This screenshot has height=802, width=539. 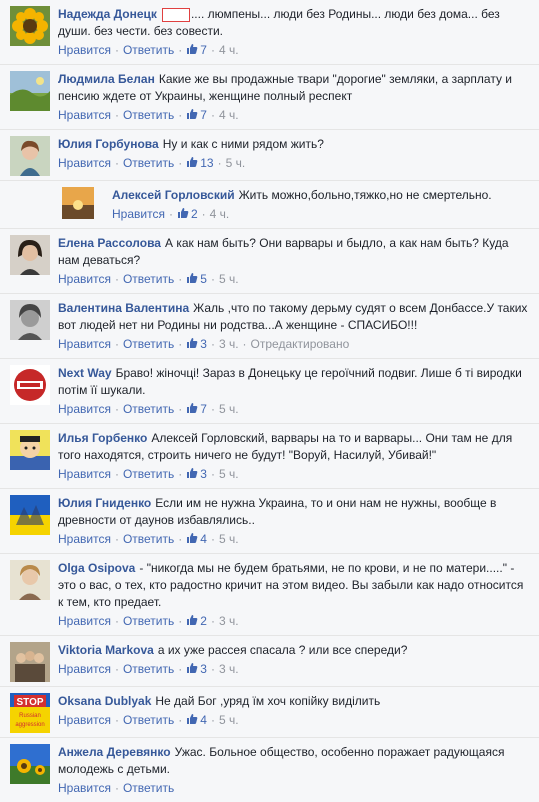 I want to click on comment-author-link: Юлия Горбунова, so click(x=108, y=144).